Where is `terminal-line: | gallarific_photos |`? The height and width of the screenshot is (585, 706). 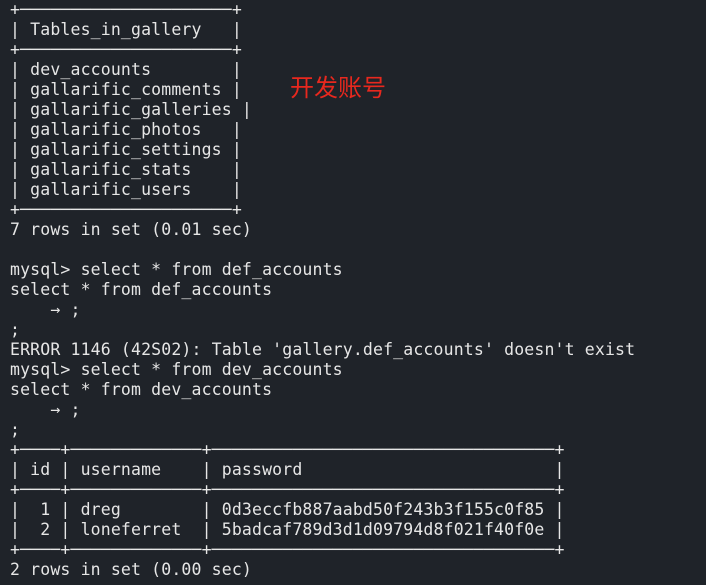 terminal-line: | gallarific_photos | is located at coordinates (126, 129).